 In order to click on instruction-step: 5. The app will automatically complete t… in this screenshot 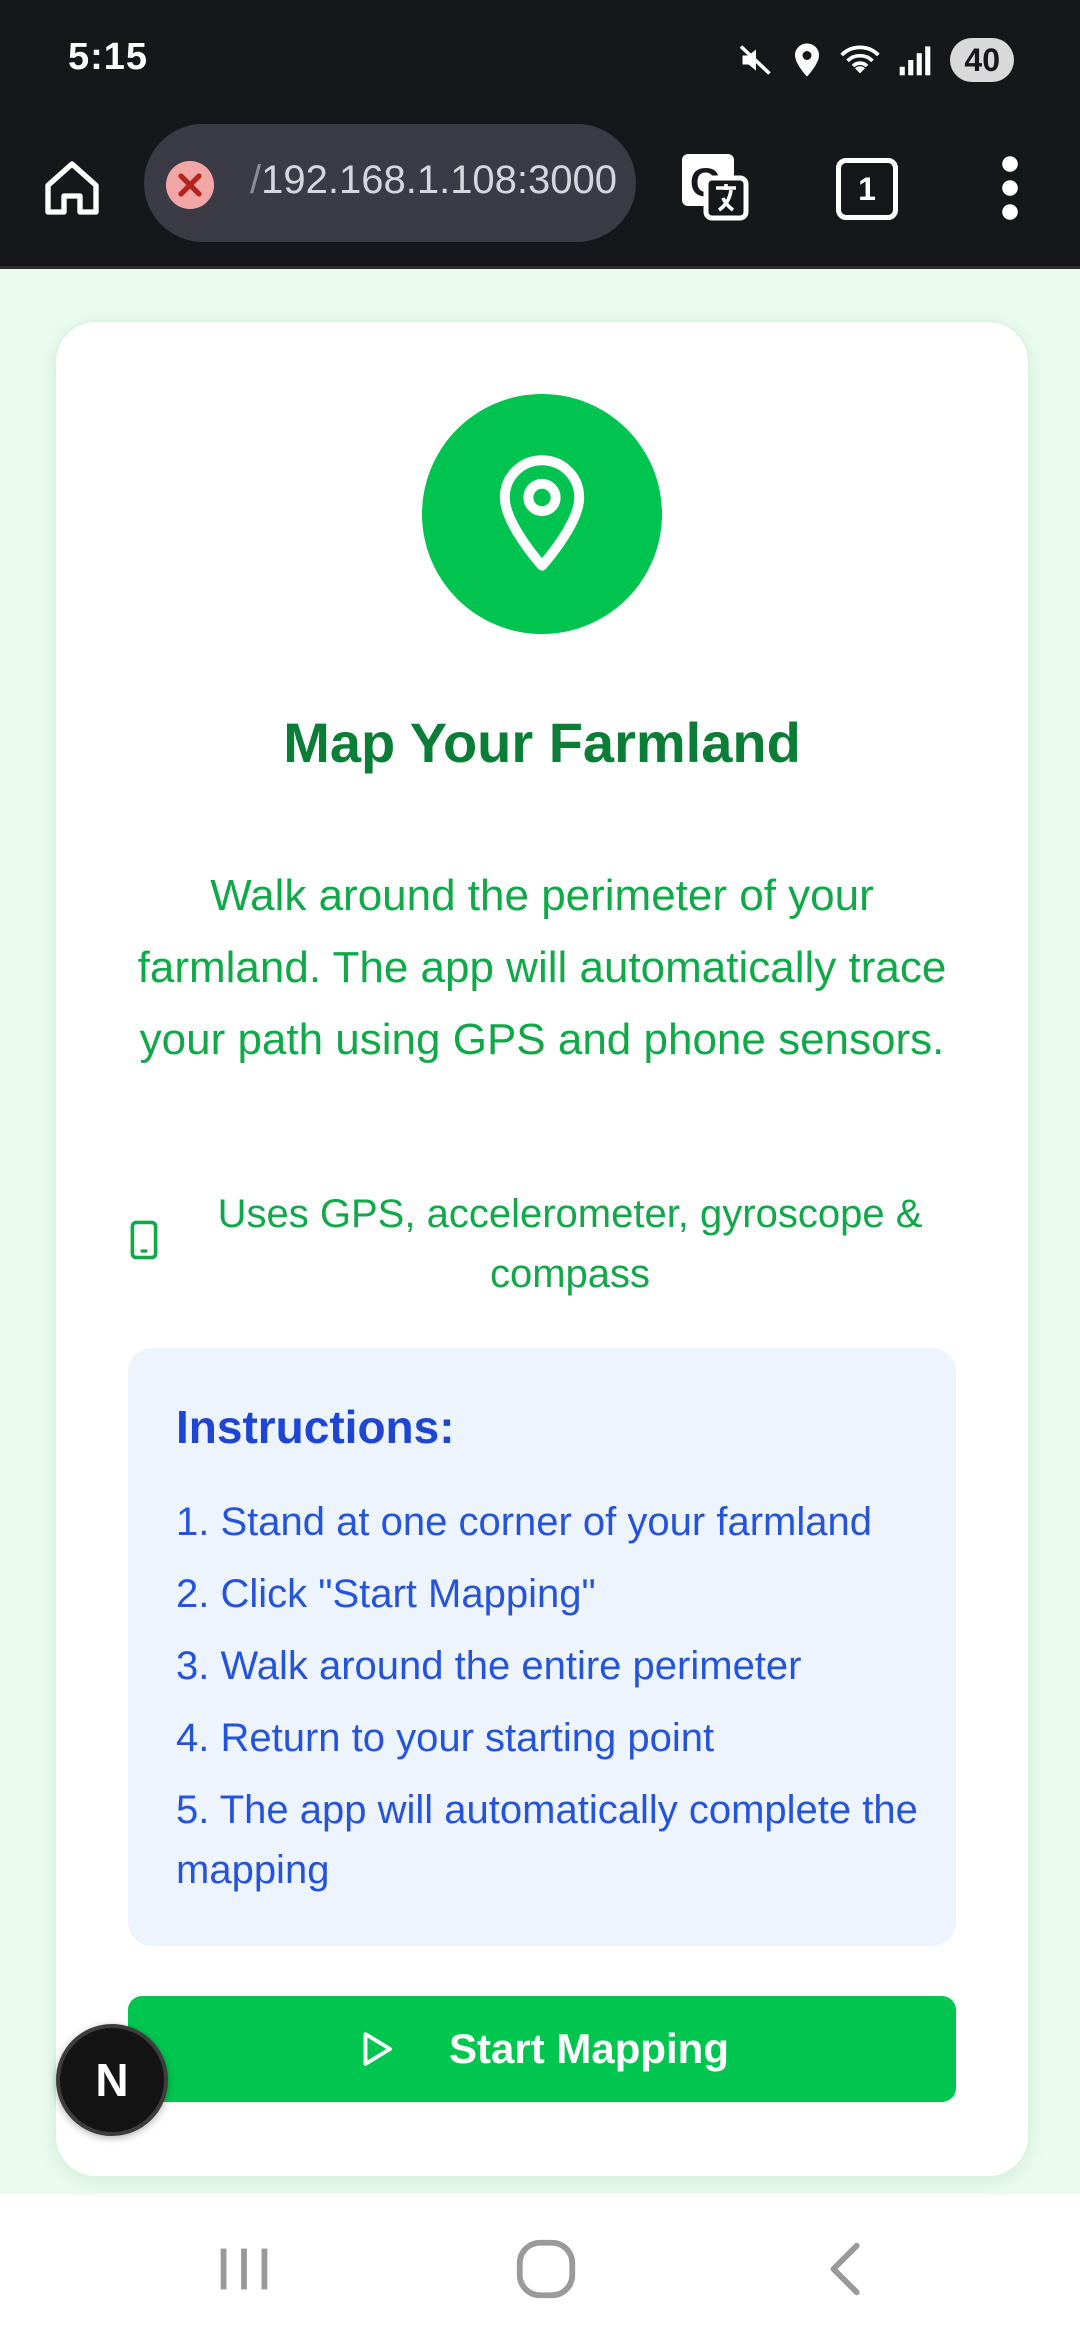, I will do `click(547, 1840)`.